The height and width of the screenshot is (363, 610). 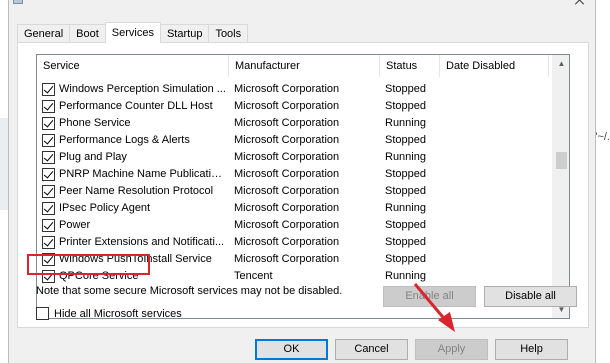 I want to click on service-cell: Peer Name Resolution Protocol, so click(x=133, y=191).